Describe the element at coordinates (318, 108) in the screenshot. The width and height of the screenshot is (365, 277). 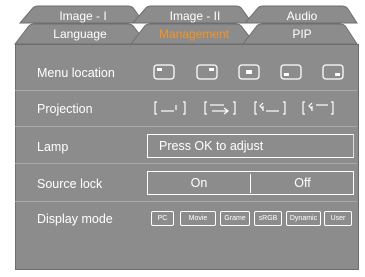
I see `rear-ceiling-projection-icon` at that location.